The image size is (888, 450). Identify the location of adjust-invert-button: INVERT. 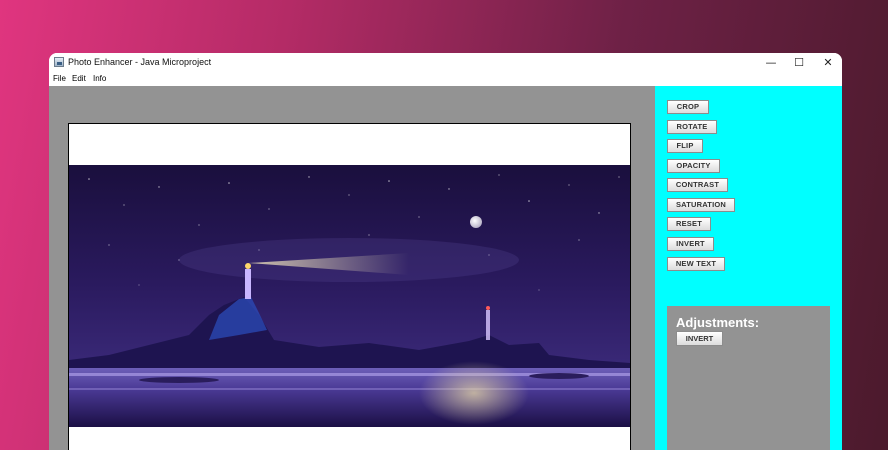
(699, 338).